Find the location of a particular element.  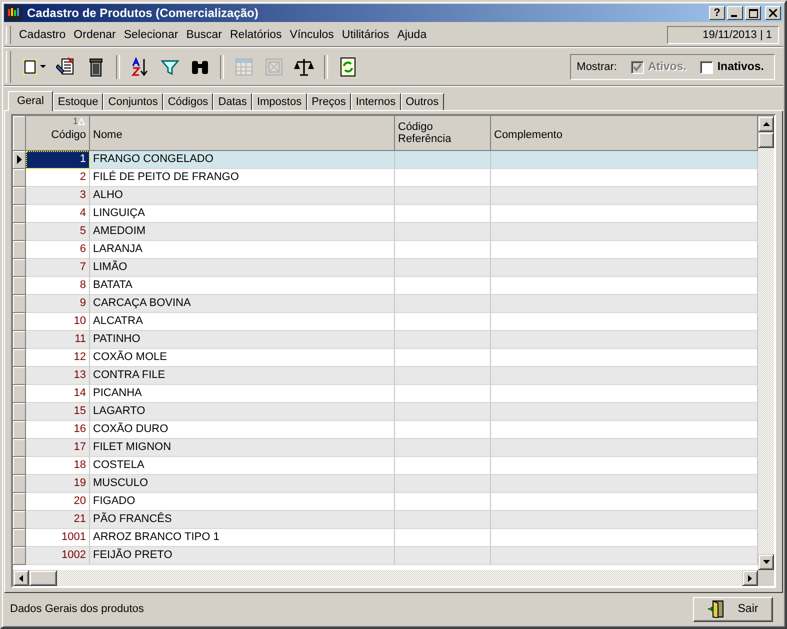

menu-item: Utilitários is located at coordinates (366, 35).